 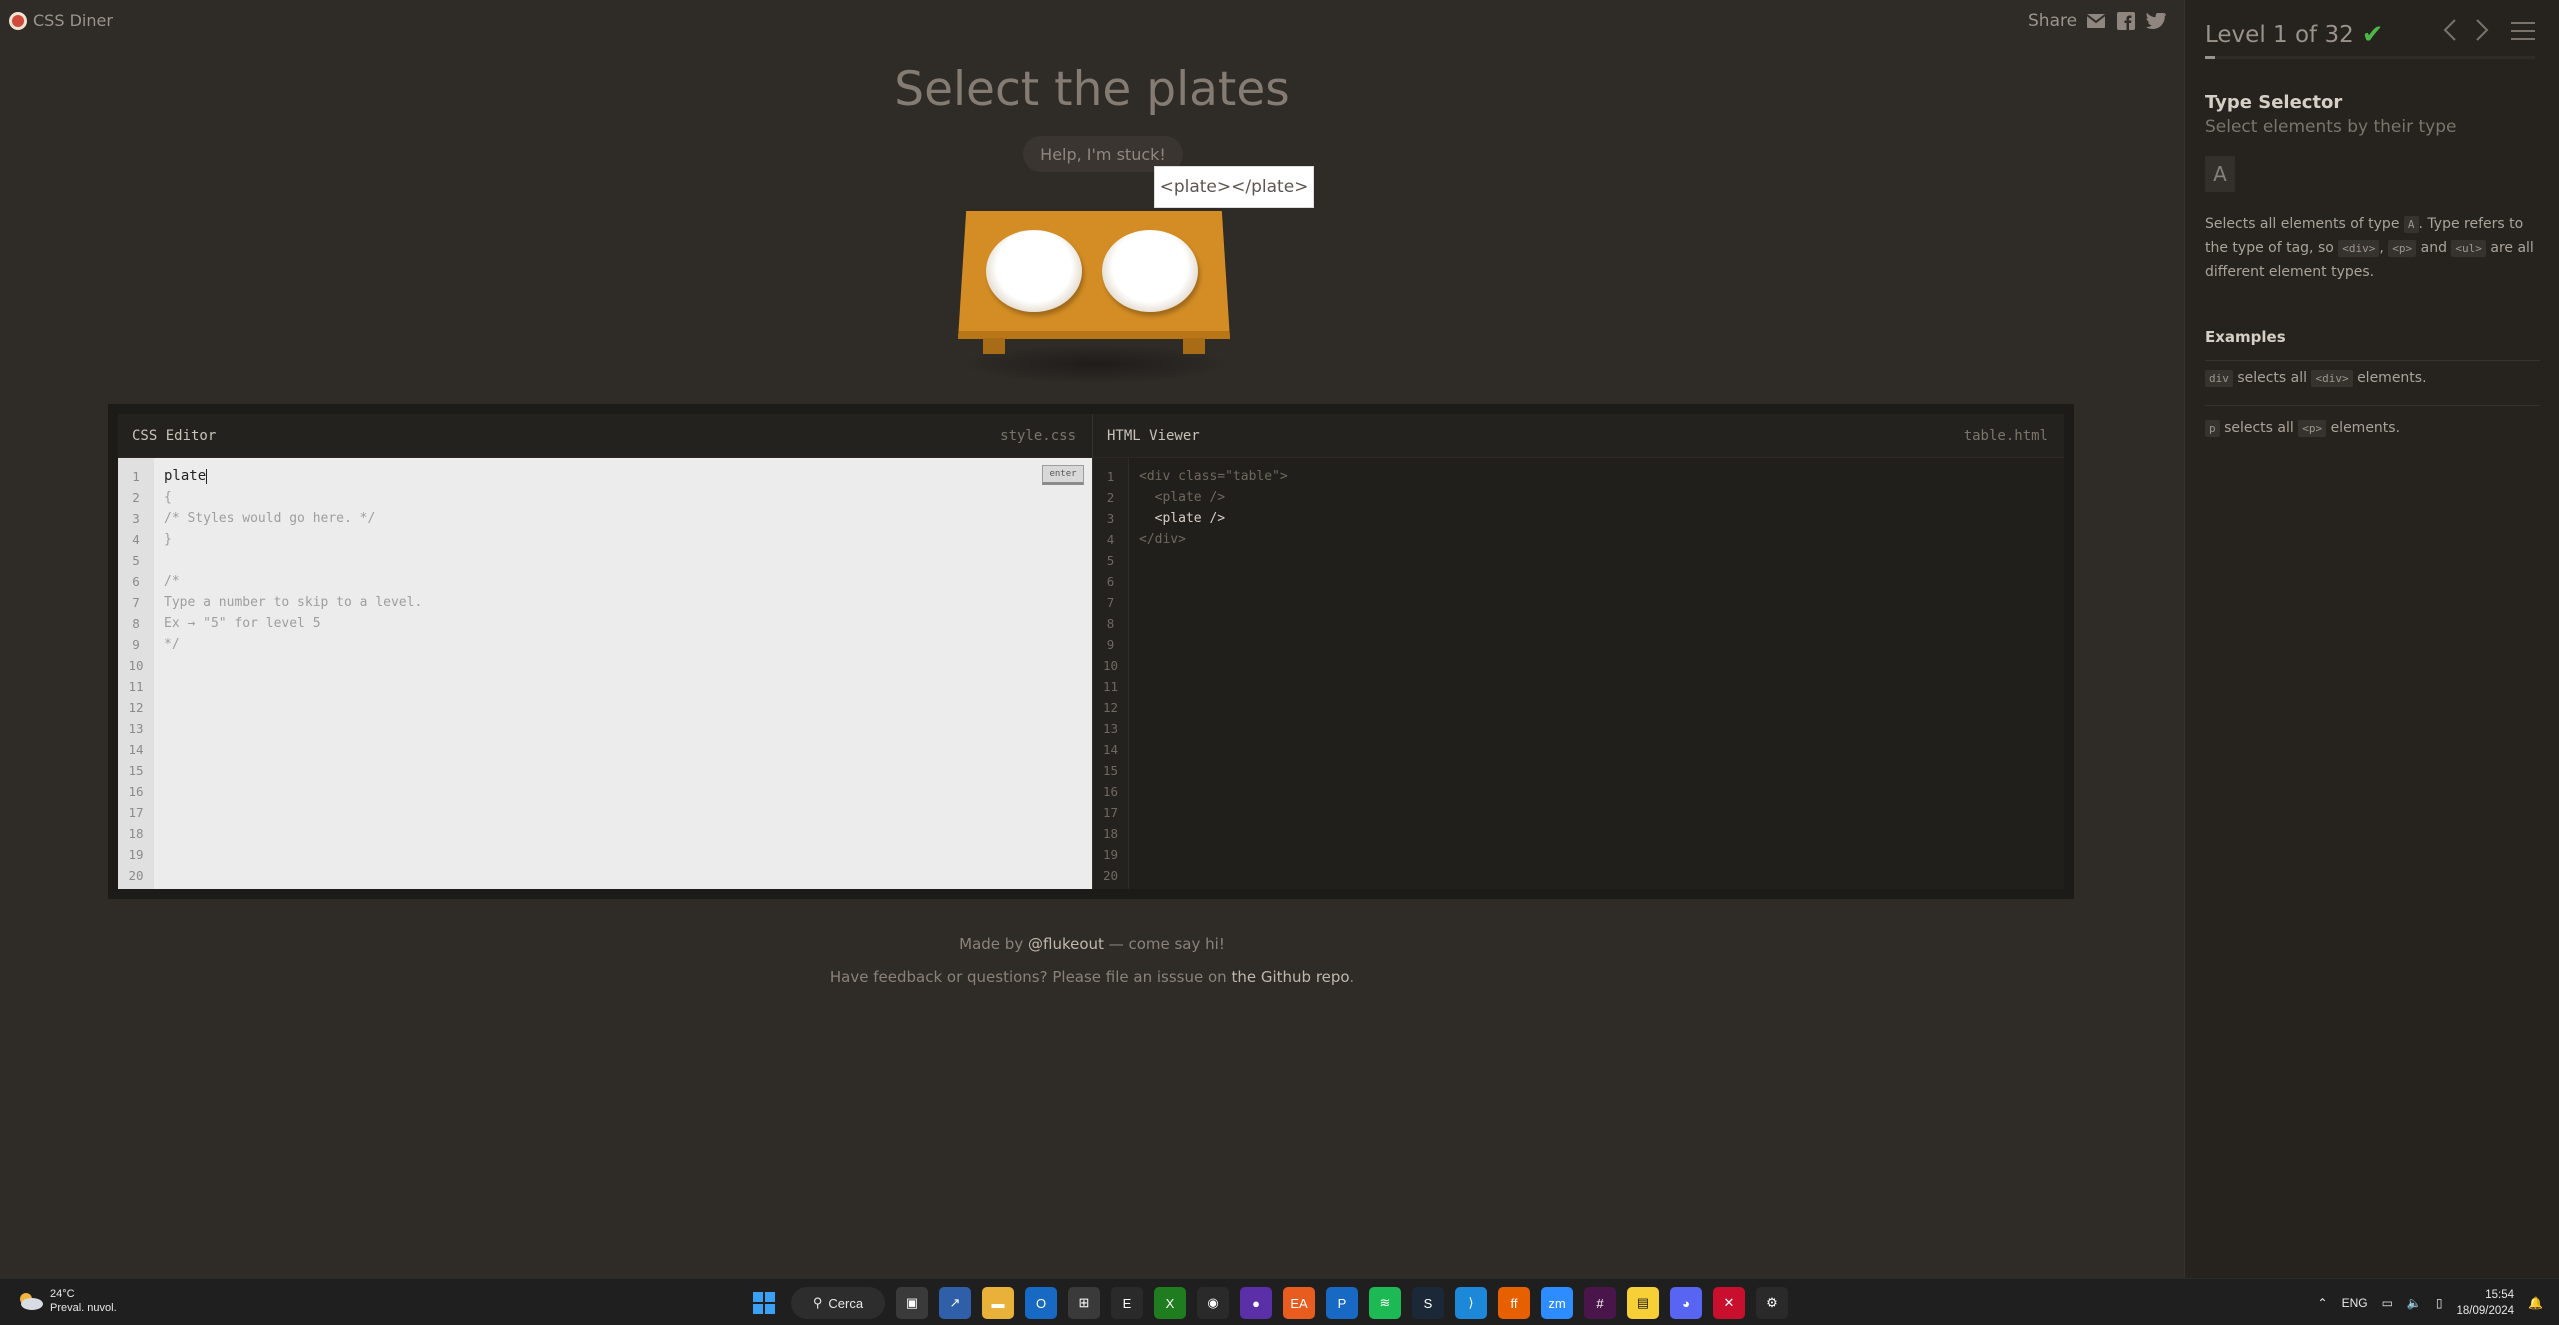 What do you see at coordinates (73, 20) in the screenshot?
I see `app-name: CSS Diner` at bounding box center [73, 20].